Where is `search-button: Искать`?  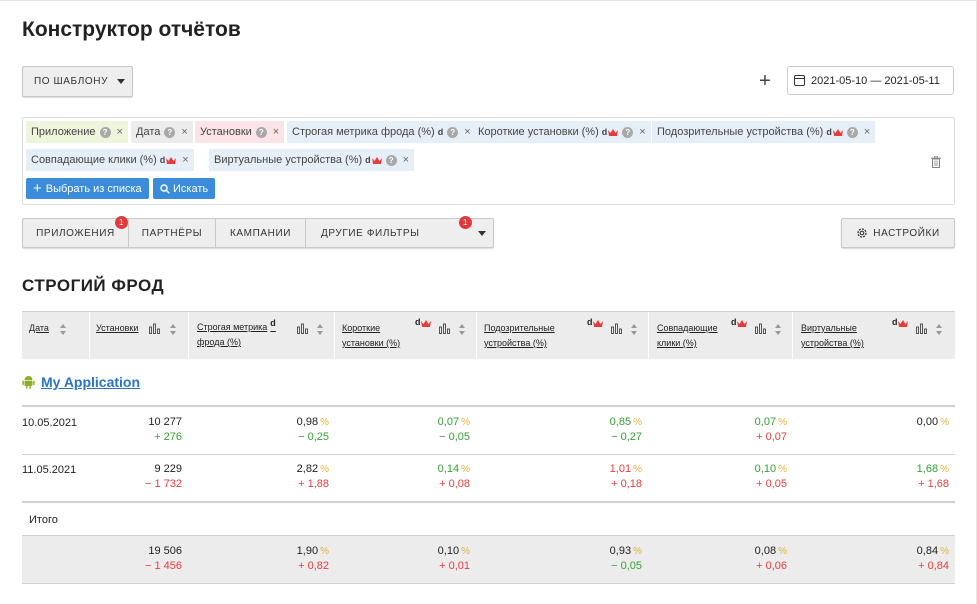 search-button: Искать is located at coordinates (184, 188).